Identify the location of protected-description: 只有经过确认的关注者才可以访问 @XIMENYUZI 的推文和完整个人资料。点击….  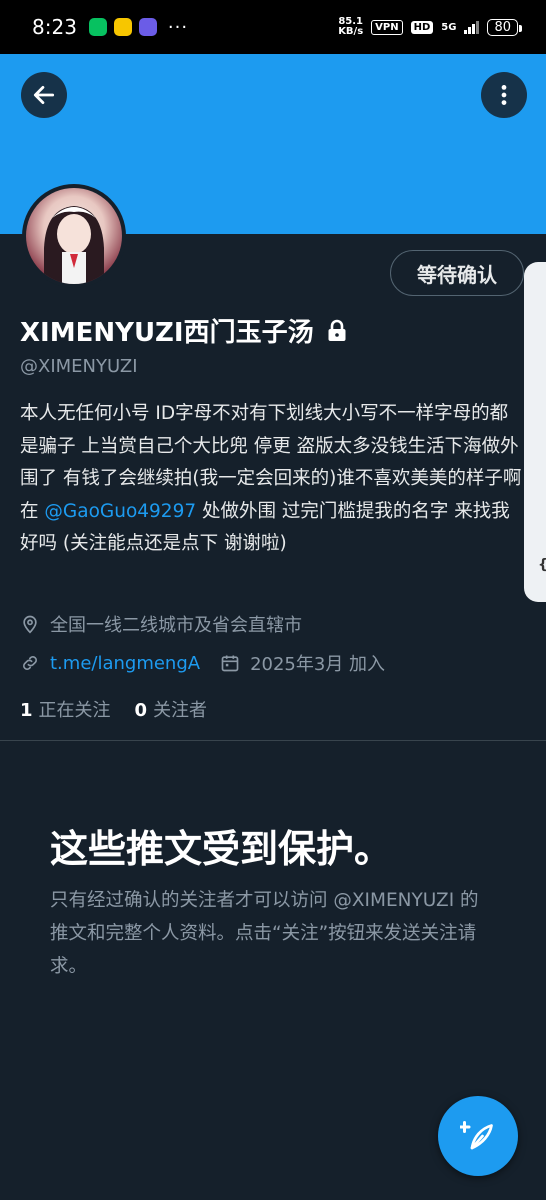
(264, 933).